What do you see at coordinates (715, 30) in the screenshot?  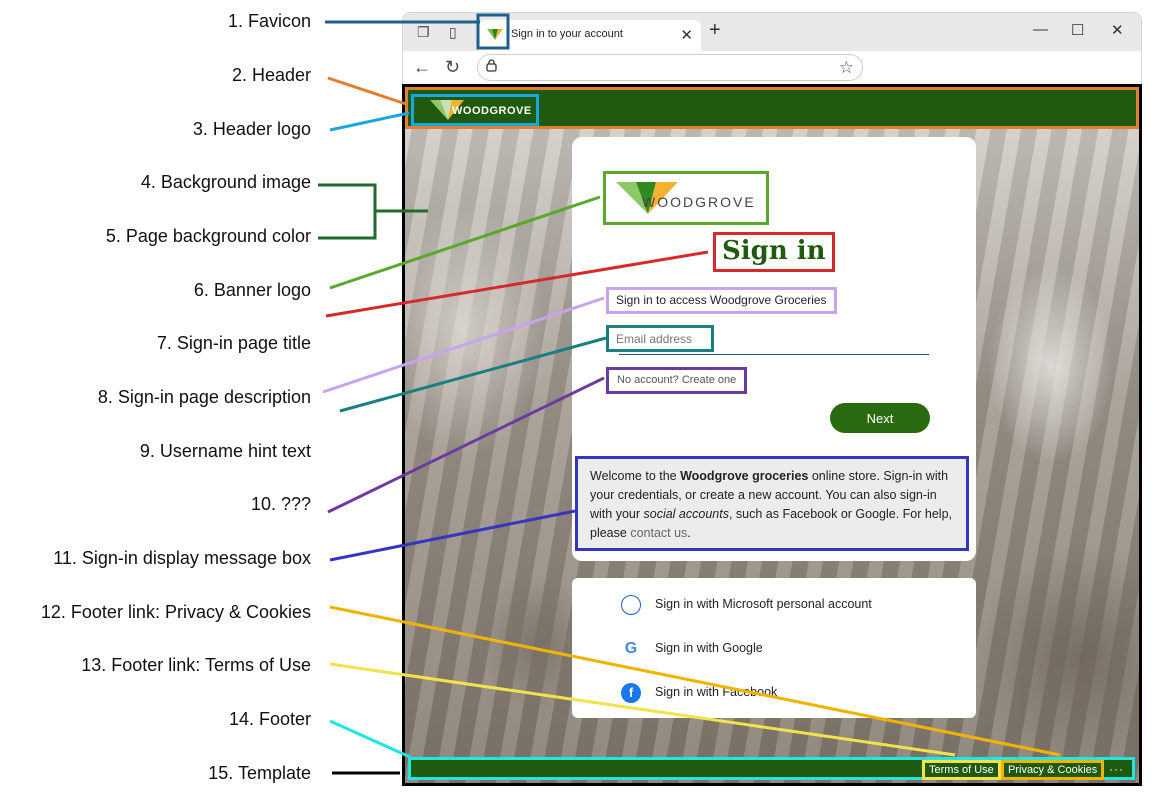 I see `new-tab-button: +` at bounding box center [715, 30].